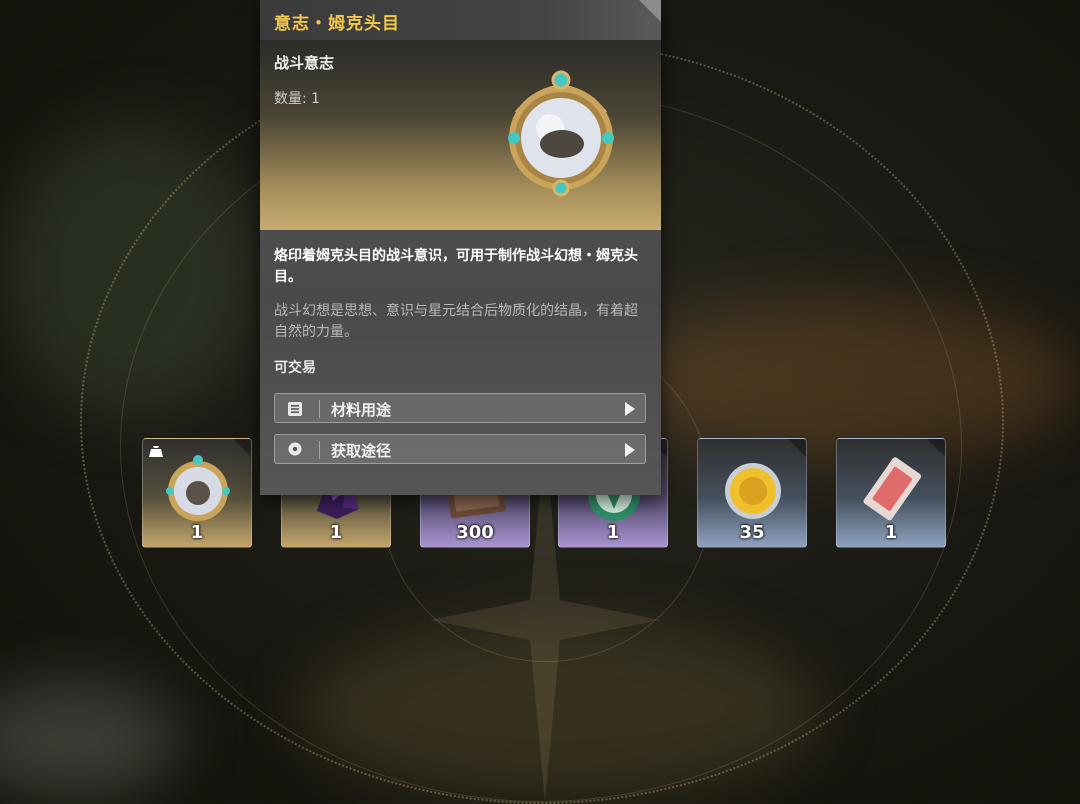  I want to click on reward-count: 35, so click(752, 532).